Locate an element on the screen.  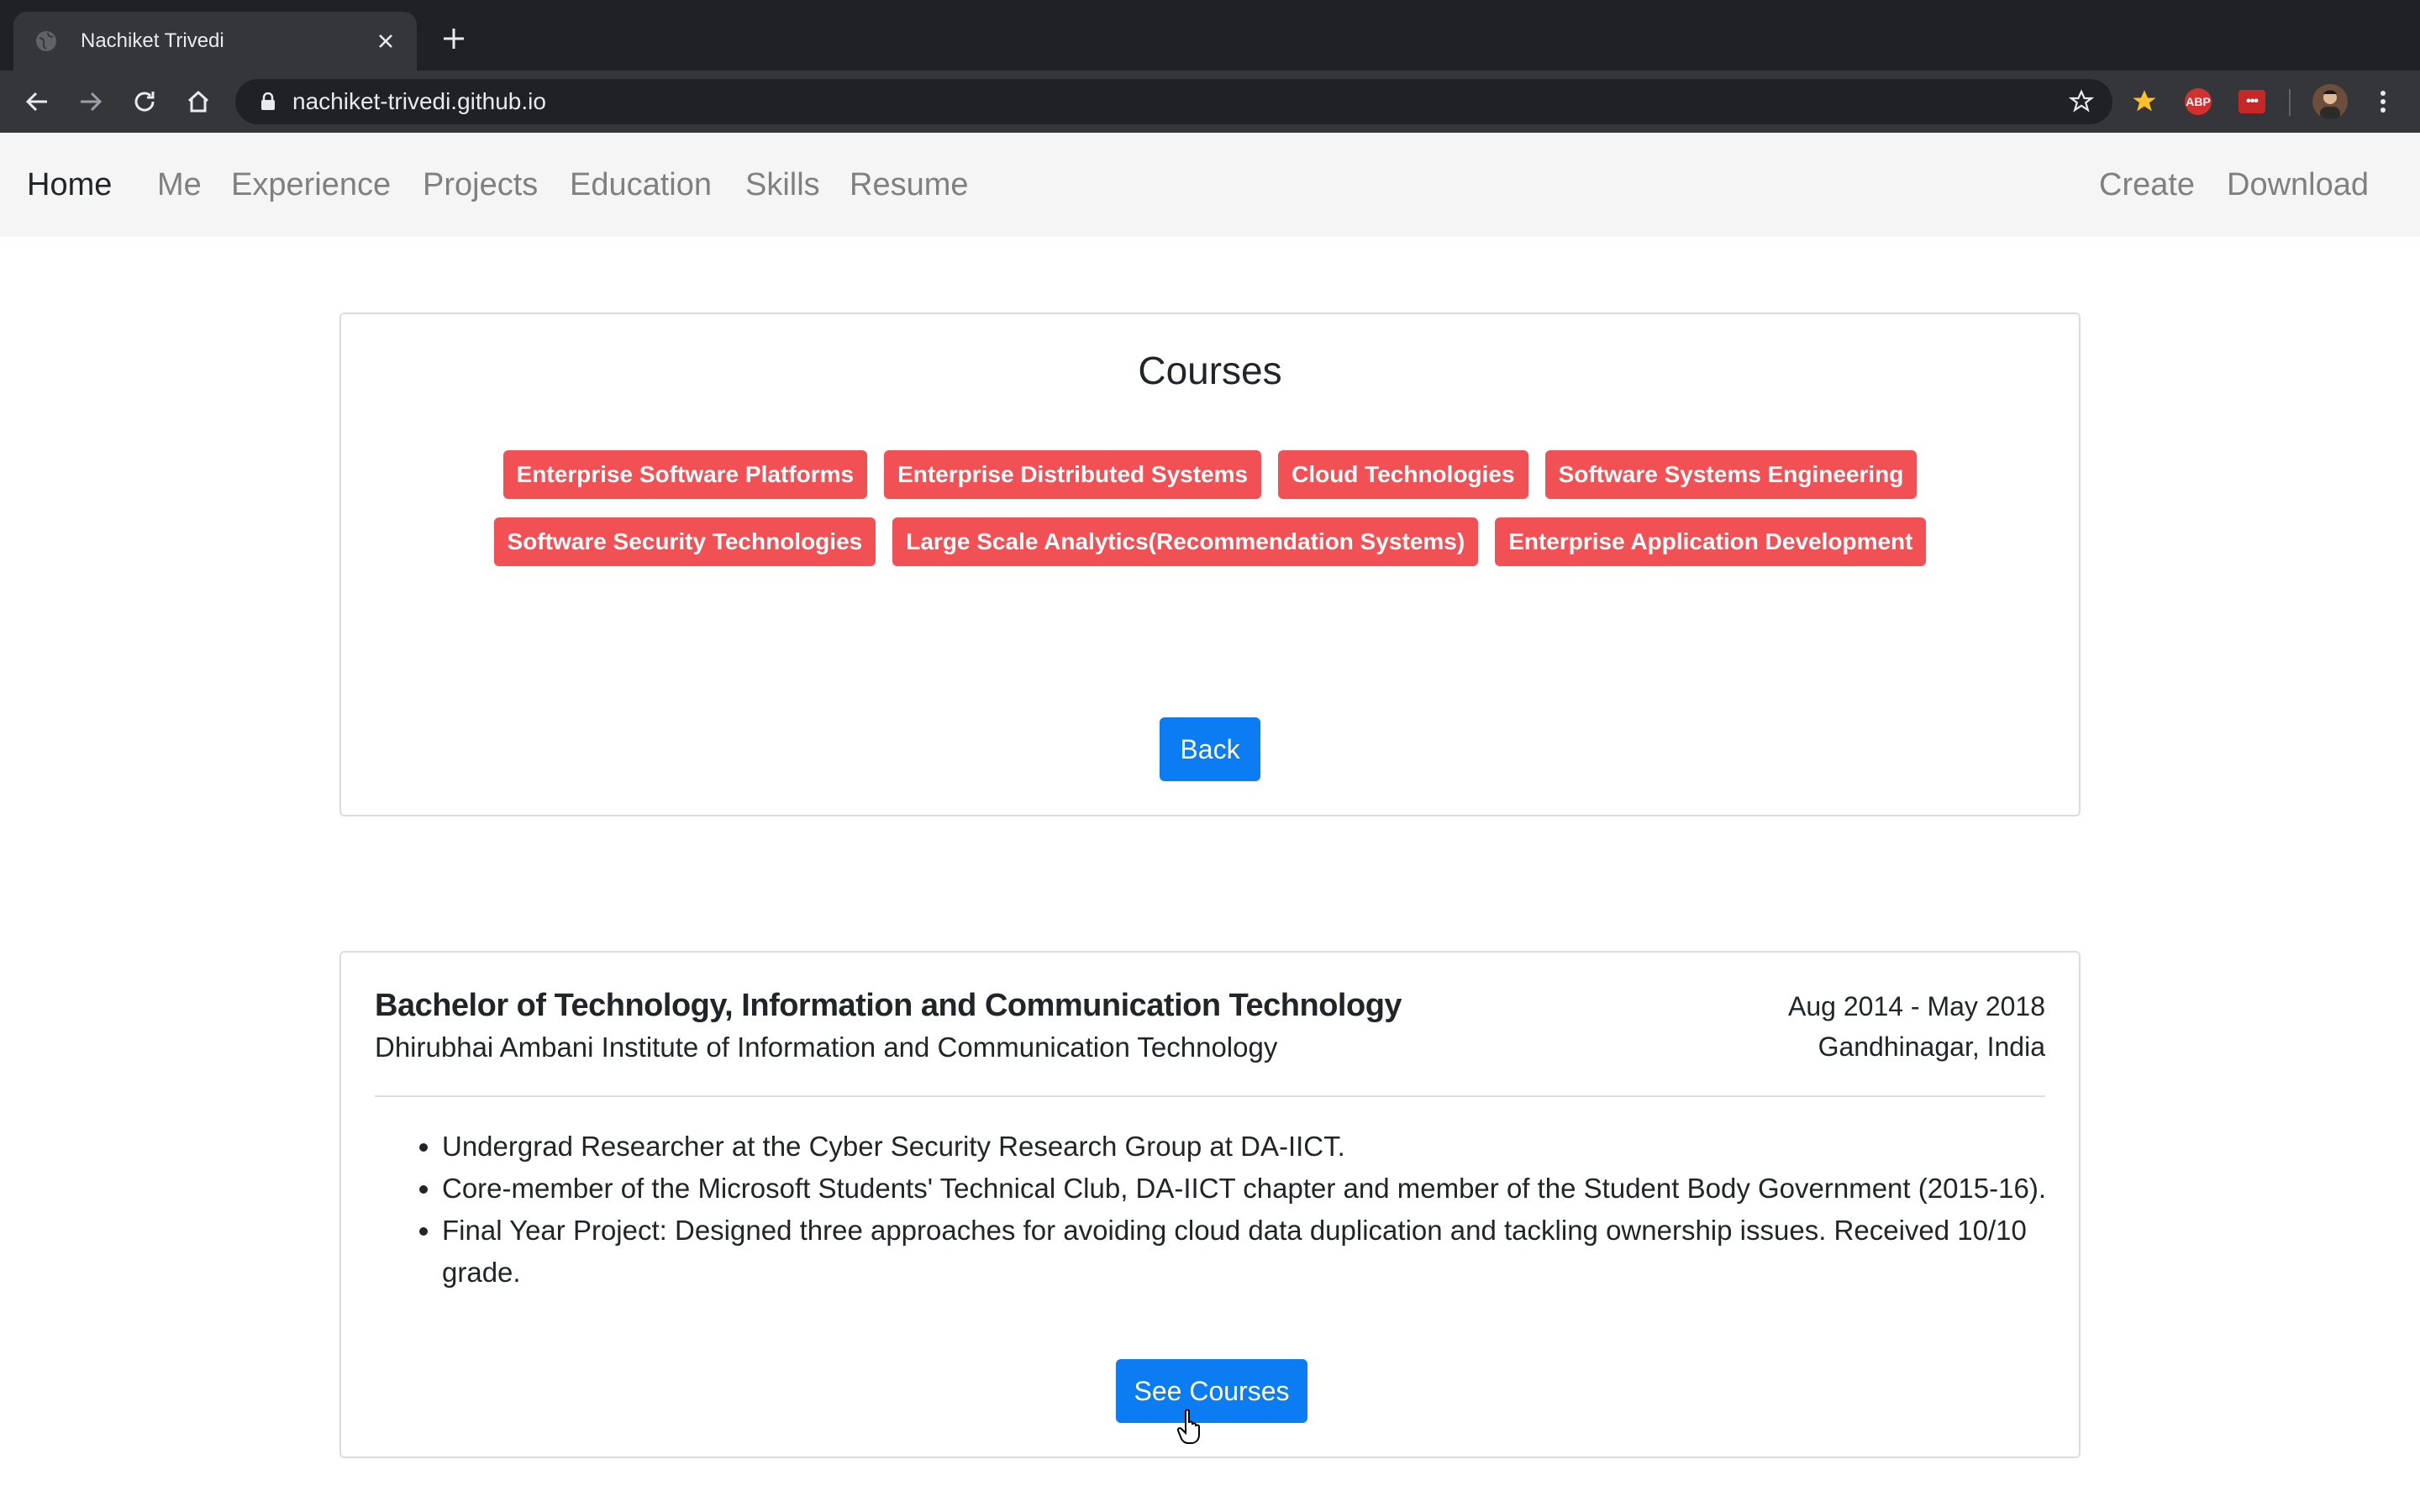
plus-icon is located at coordinates (454, 39).